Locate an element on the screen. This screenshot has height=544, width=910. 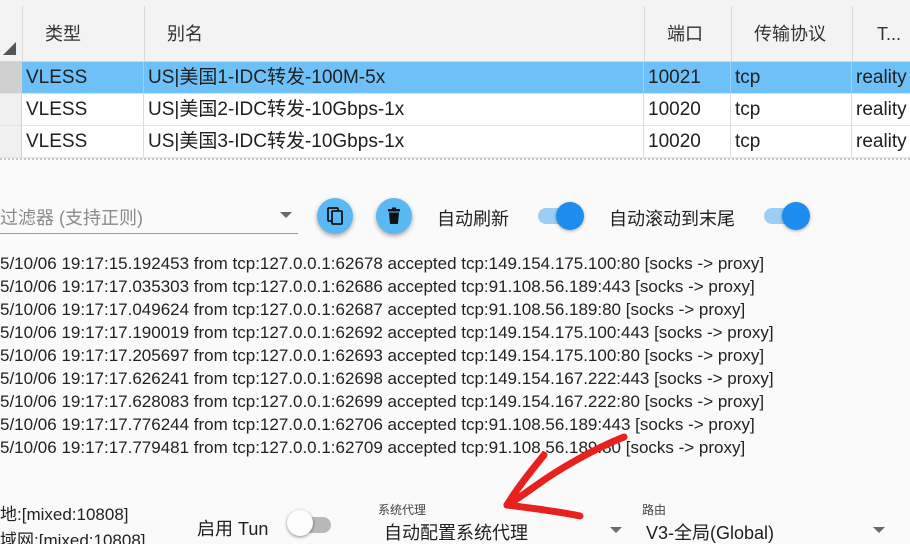
cell-alias: US|美国2-IDC转发-10Gbps-1x is located at coordinates (394, 109).